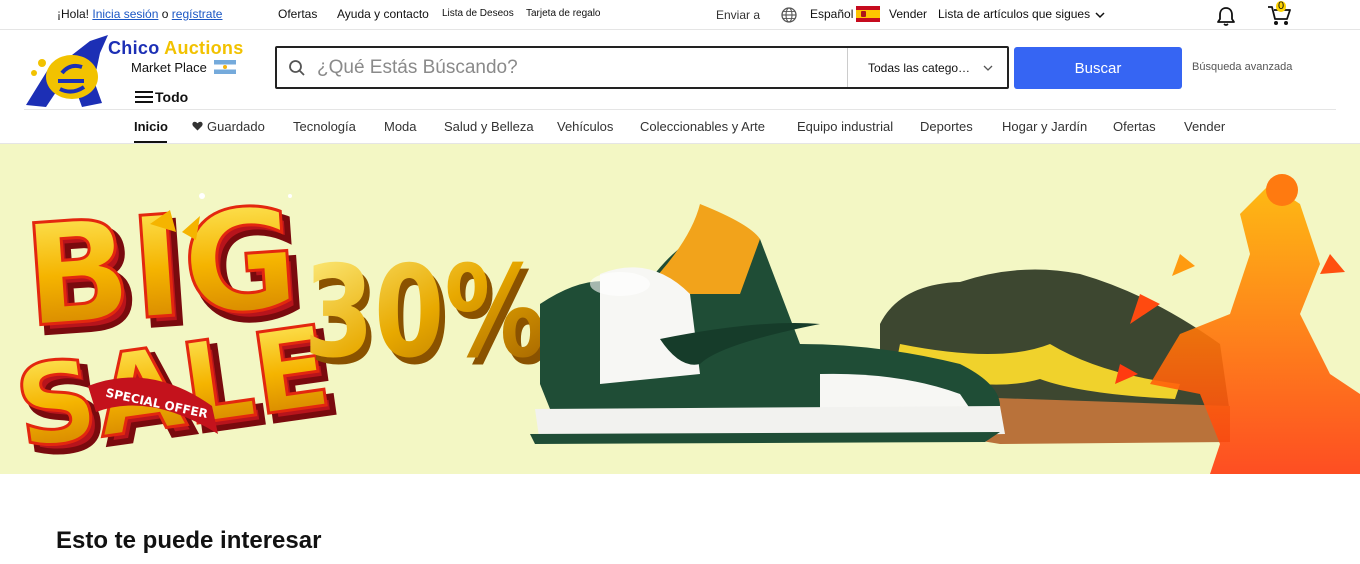 The width and height of the screenshot is (1360, 564). Describe the element at coordinates (73, 14) in the screenshot. I see `greeting-text: ¡Hola!` at that location.